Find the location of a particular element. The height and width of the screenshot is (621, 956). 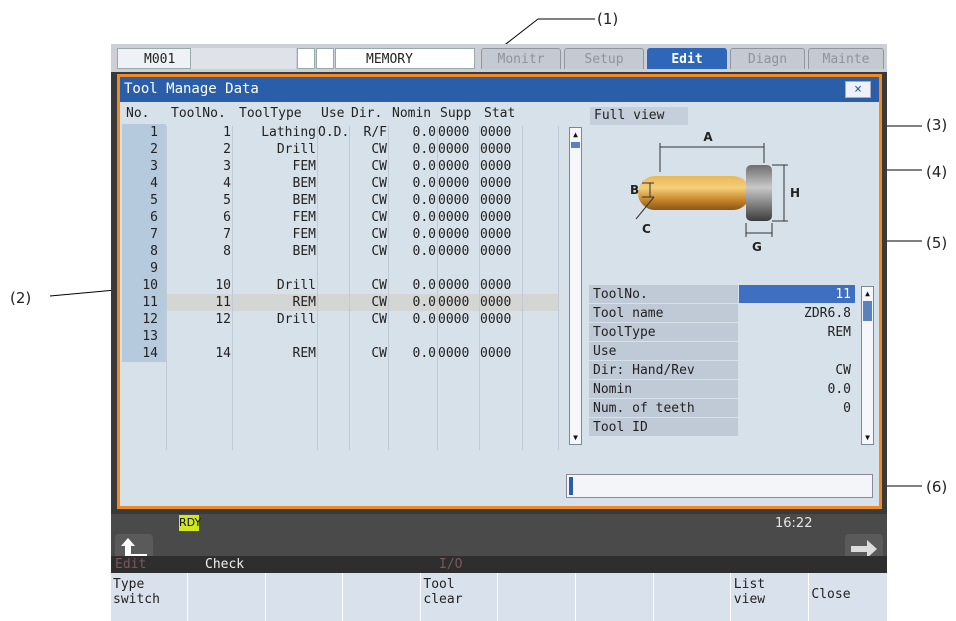

detail-row: Tool ID is located at coordinates (722, 427).